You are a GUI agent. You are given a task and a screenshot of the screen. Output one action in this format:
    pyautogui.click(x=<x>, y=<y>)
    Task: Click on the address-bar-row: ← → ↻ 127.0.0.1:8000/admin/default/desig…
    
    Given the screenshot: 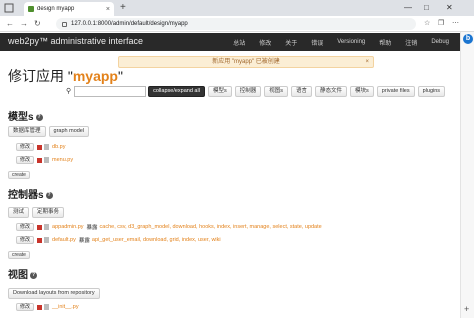 What is the action you would take?
    pyautogui.click(x=237, y=24)
    